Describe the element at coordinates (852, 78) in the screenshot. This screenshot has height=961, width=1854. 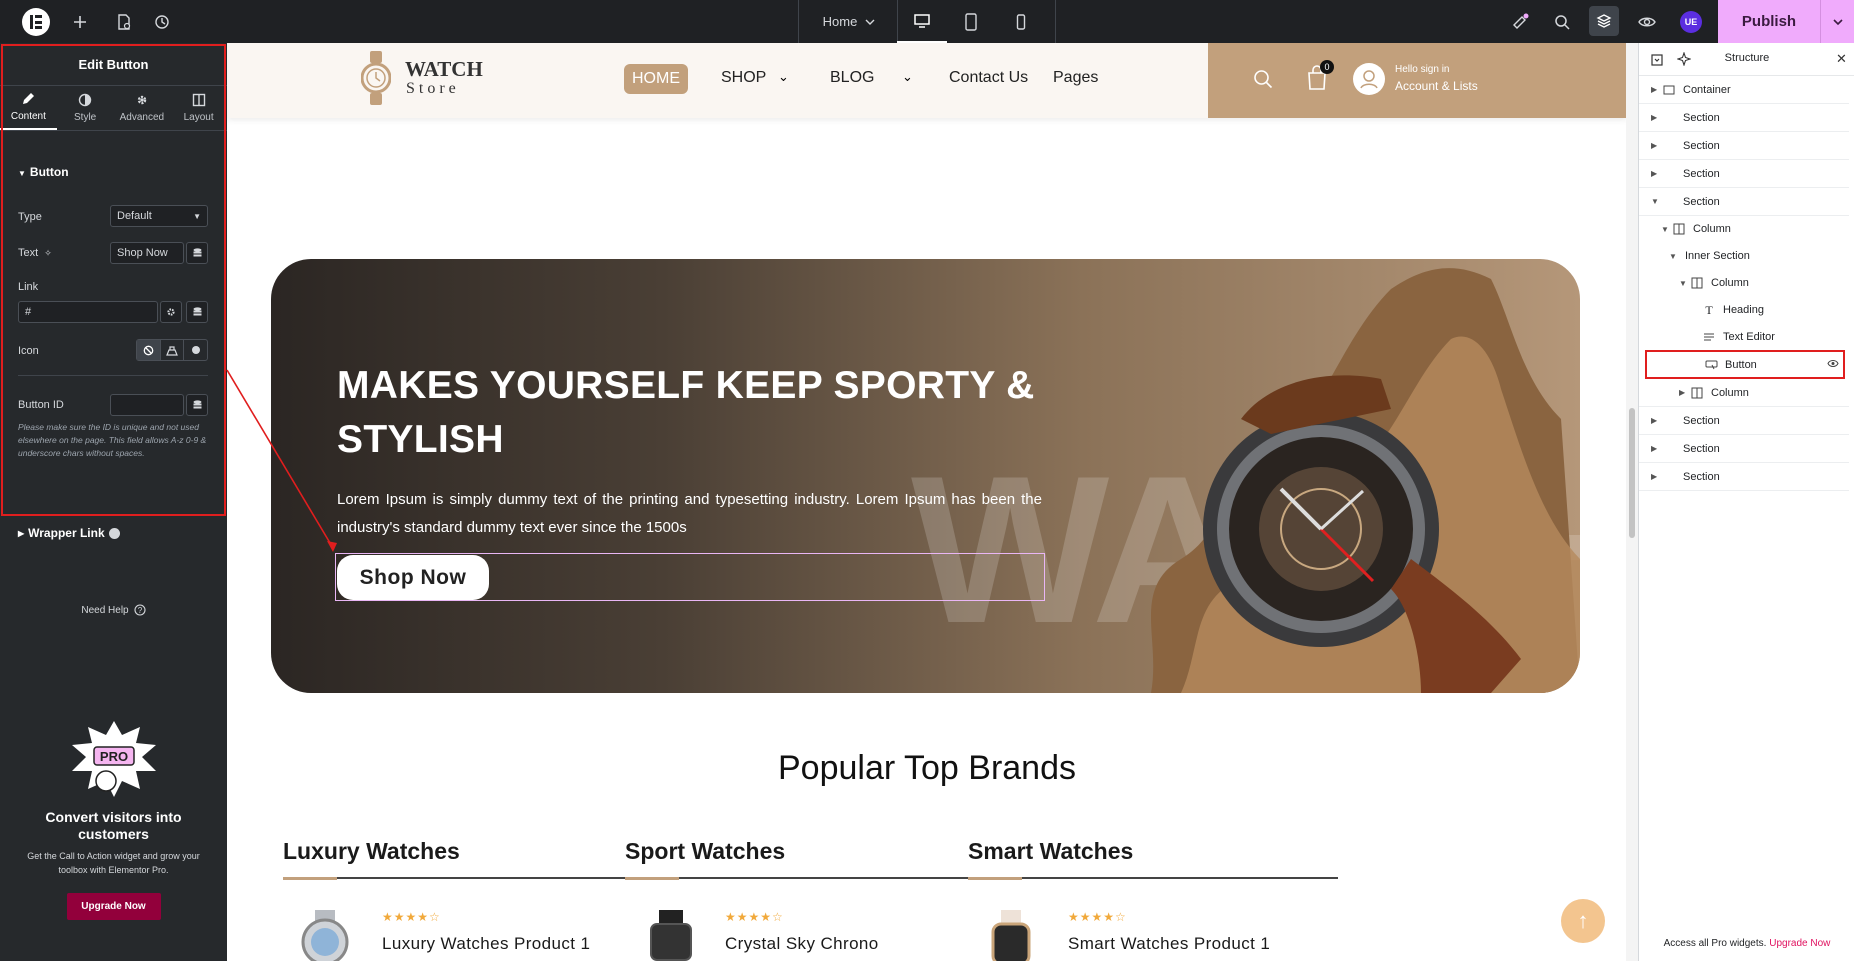
I see `nav-blog: BLOG` at that location.